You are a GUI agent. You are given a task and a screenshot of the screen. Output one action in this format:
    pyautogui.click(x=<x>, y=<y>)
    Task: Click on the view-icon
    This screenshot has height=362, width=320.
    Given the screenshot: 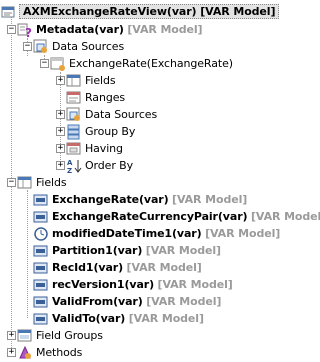 What is the action you would take?
    pyautogui.click(x=8, y=12)
    